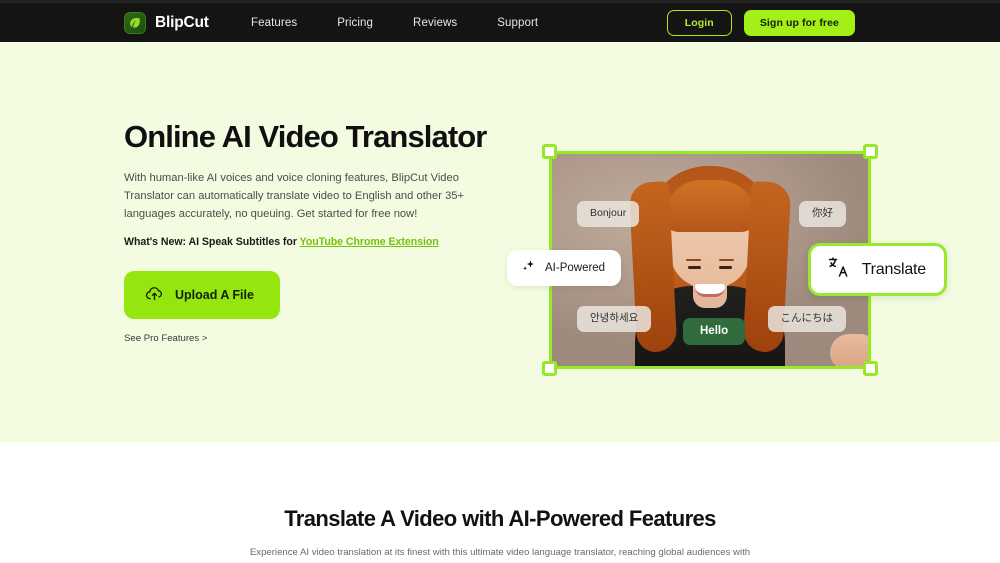  I want to click on language-chip-korean: 안녕하세요, so click(614, 319).